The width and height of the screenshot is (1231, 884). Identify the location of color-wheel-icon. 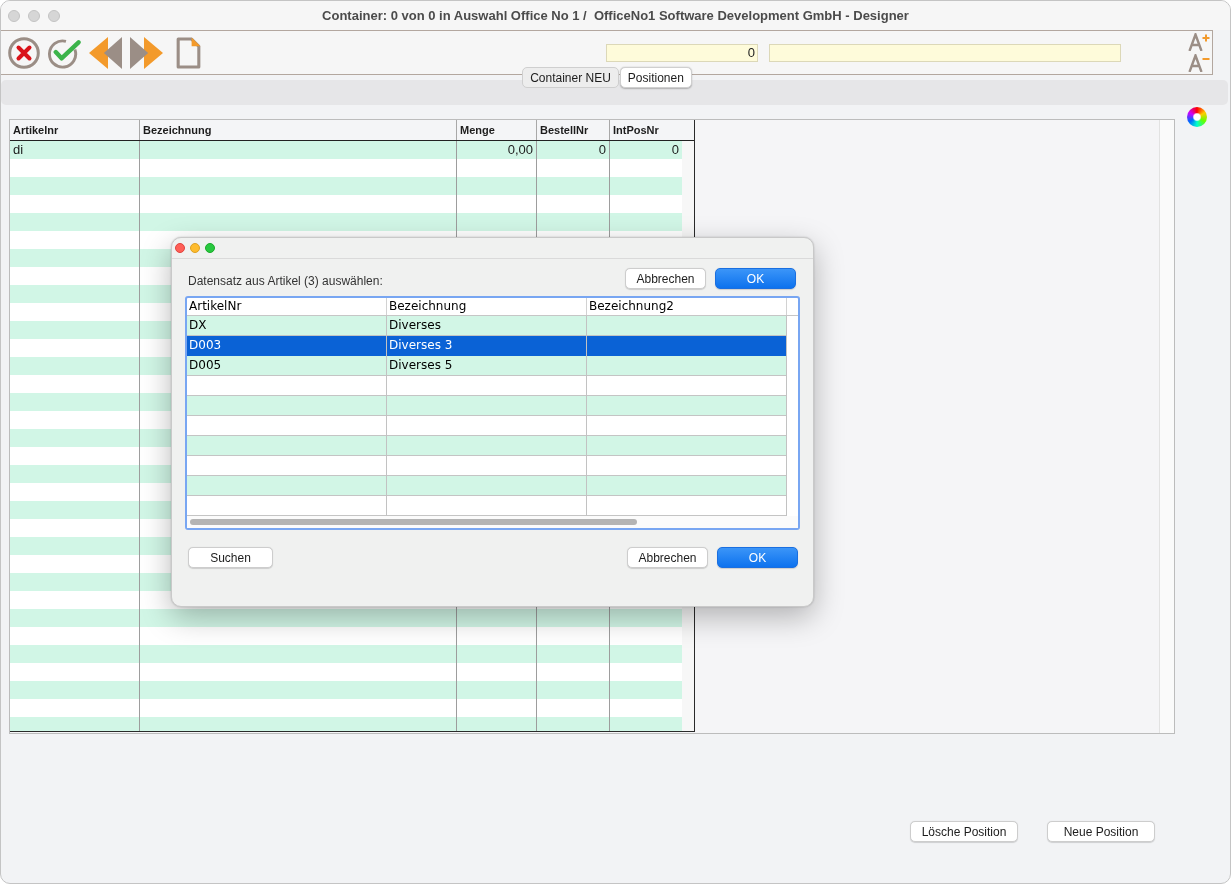
(1197, 117).